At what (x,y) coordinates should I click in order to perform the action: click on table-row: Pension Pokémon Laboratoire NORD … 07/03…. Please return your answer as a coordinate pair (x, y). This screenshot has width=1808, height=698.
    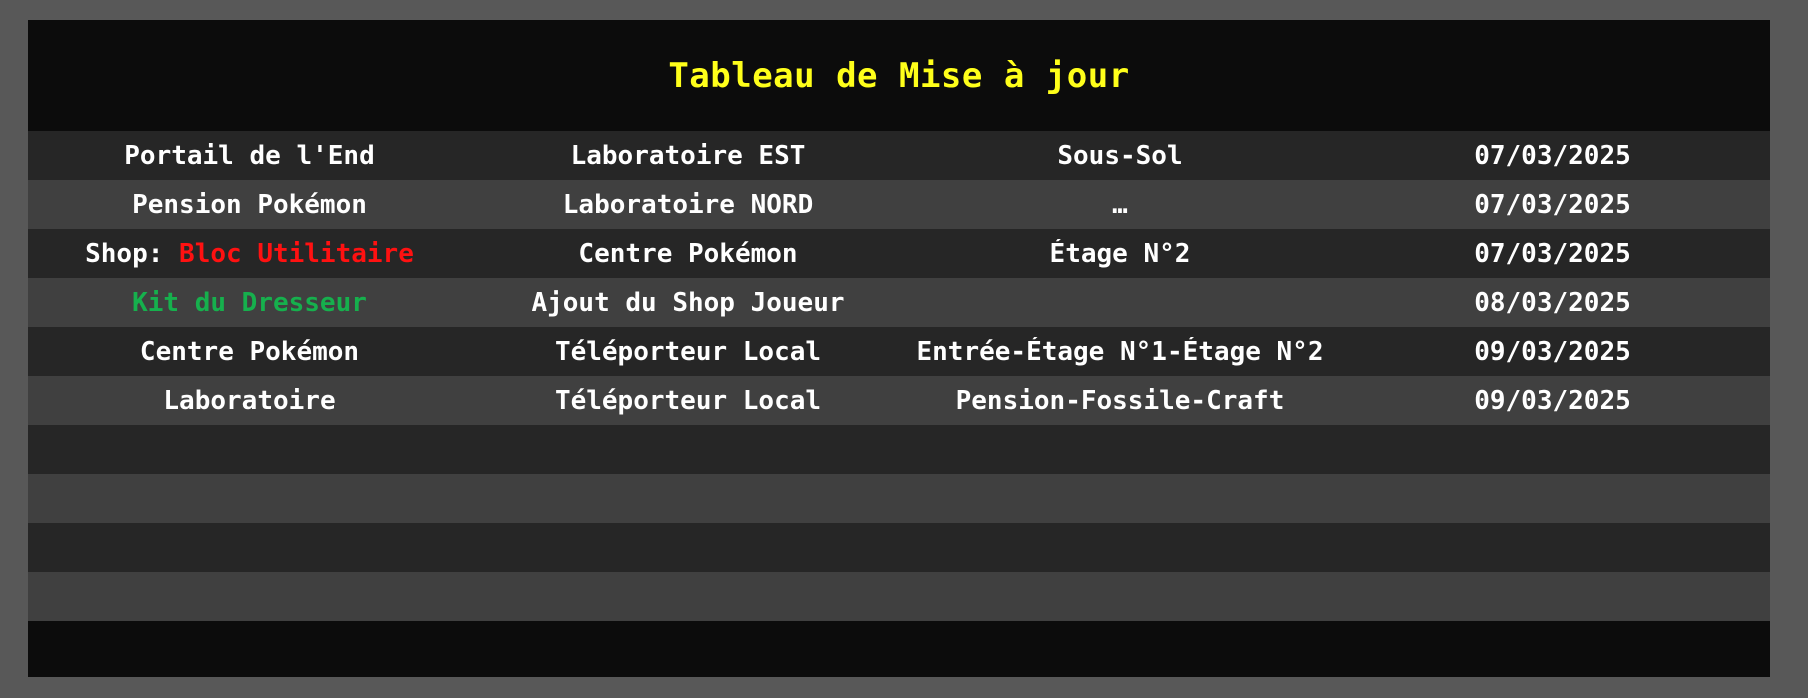
    Looking at the image, I should click on (899, 204).